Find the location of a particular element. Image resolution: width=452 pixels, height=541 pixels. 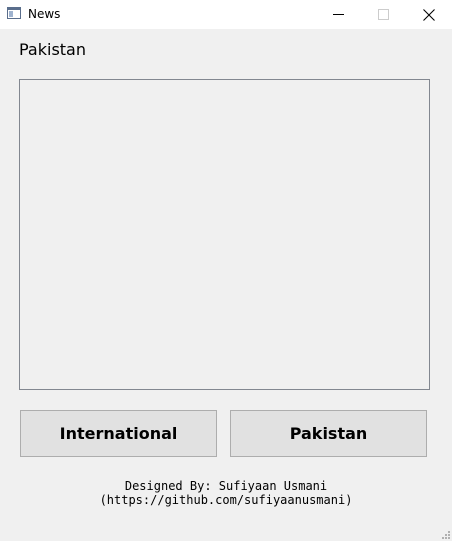

international-button: International is located at coordinates (118, 433).